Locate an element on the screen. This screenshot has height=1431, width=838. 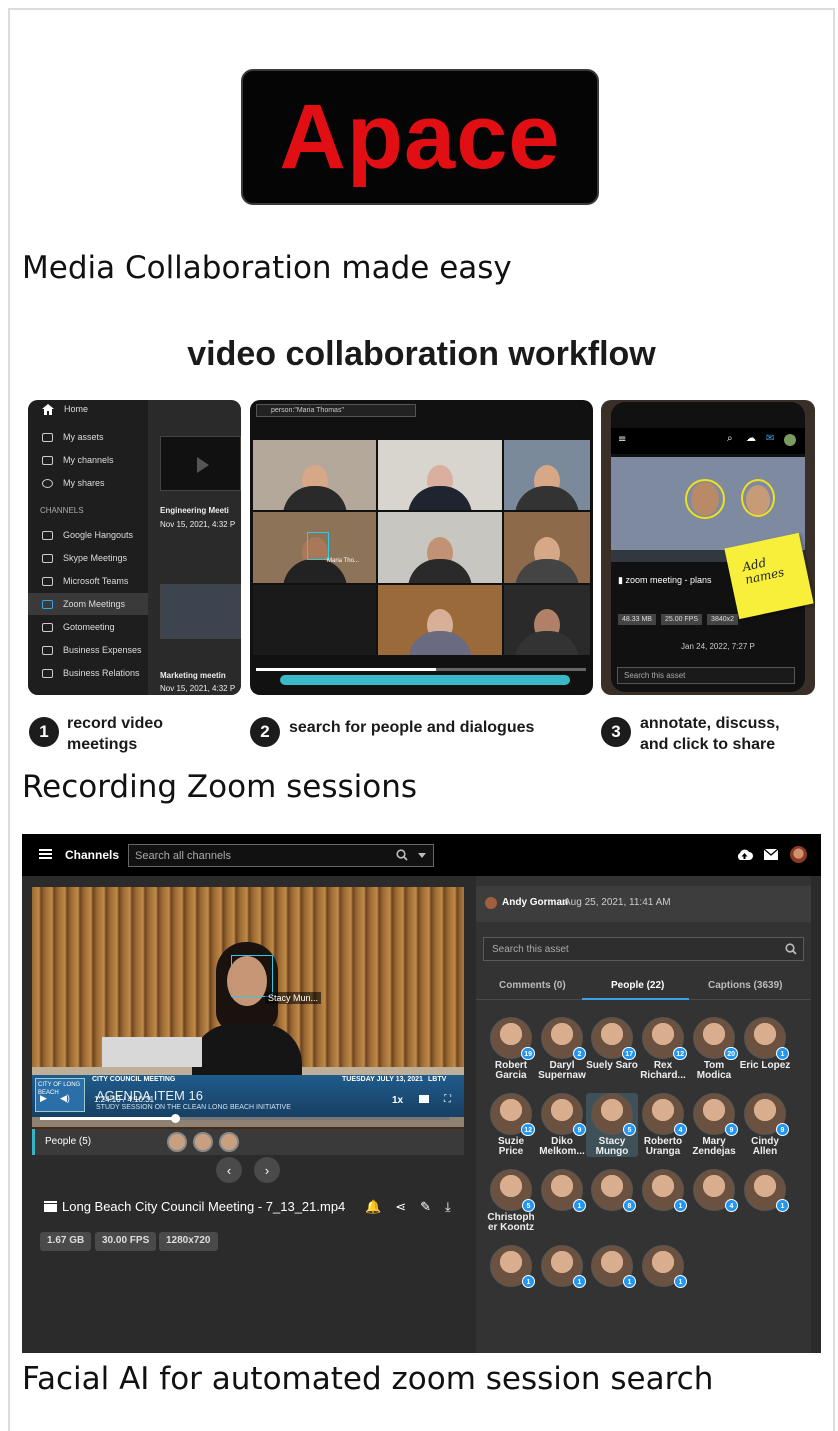
tab-comments: Comments (0) is located at coordinates (532, 985).